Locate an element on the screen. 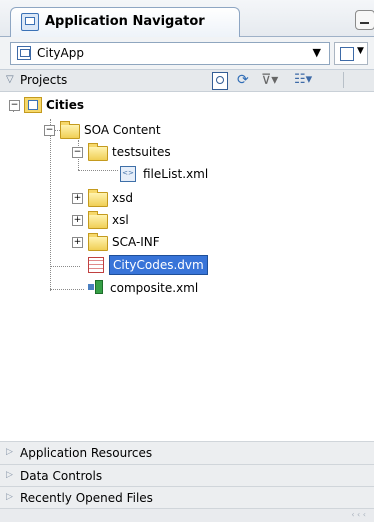  tree-node-citycodes-dvm: CityCodes.dvm is located at coordinates (115, 265).